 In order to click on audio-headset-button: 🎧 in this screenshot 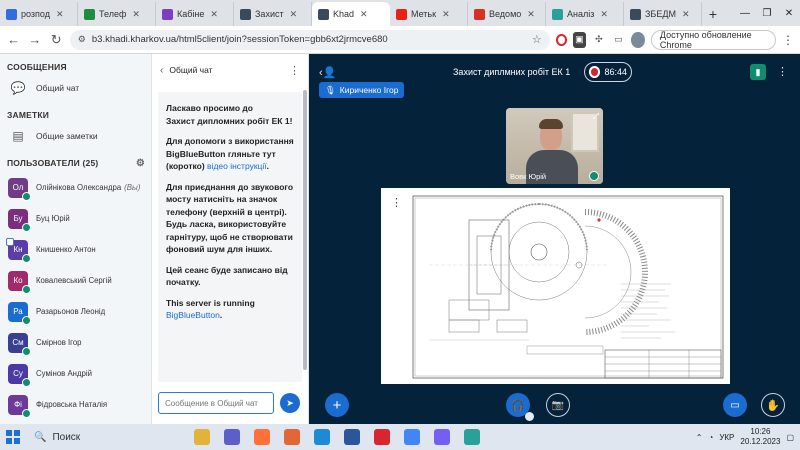, I will do `click(520, 407)`.